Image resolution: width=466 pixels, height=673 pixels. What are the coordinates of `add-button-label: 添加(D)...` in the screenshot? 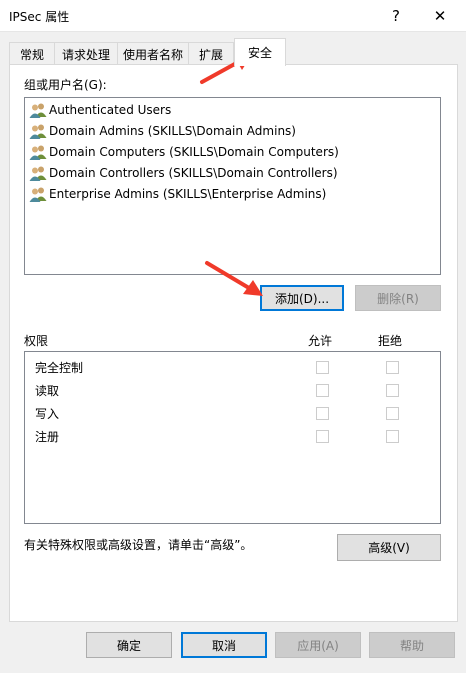 It's located at (302, 298).